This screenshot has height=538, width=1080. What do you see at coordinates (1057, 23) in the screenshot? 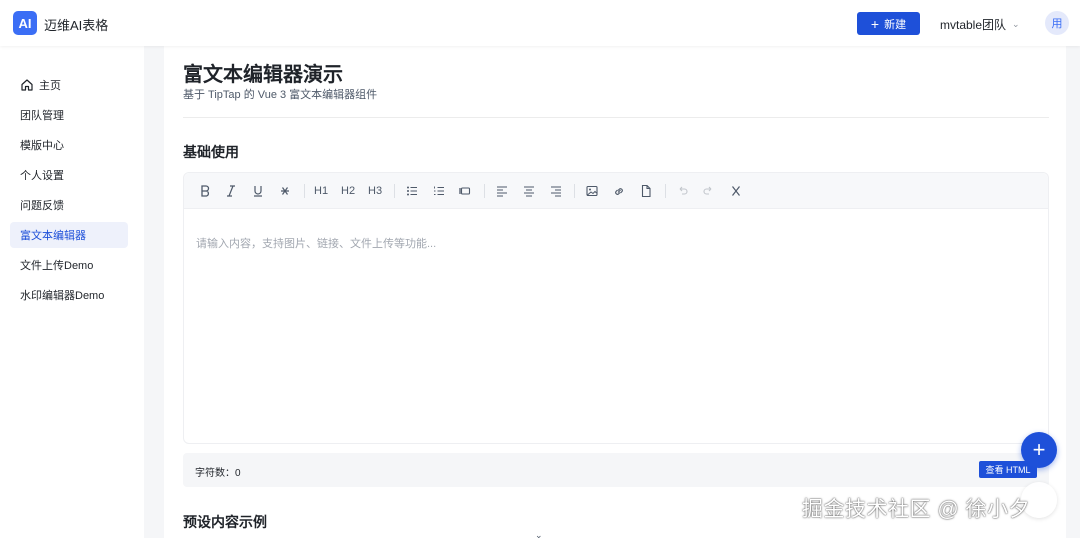
I see `avatar: 用` at bounding box center [1057, 23].